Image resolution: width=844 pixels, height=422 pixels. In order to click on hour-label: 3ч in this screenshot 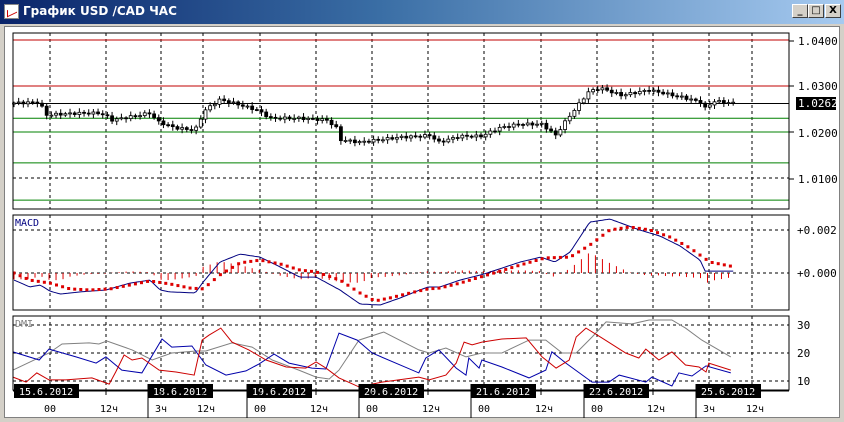, I will do `click(161, 409)`.